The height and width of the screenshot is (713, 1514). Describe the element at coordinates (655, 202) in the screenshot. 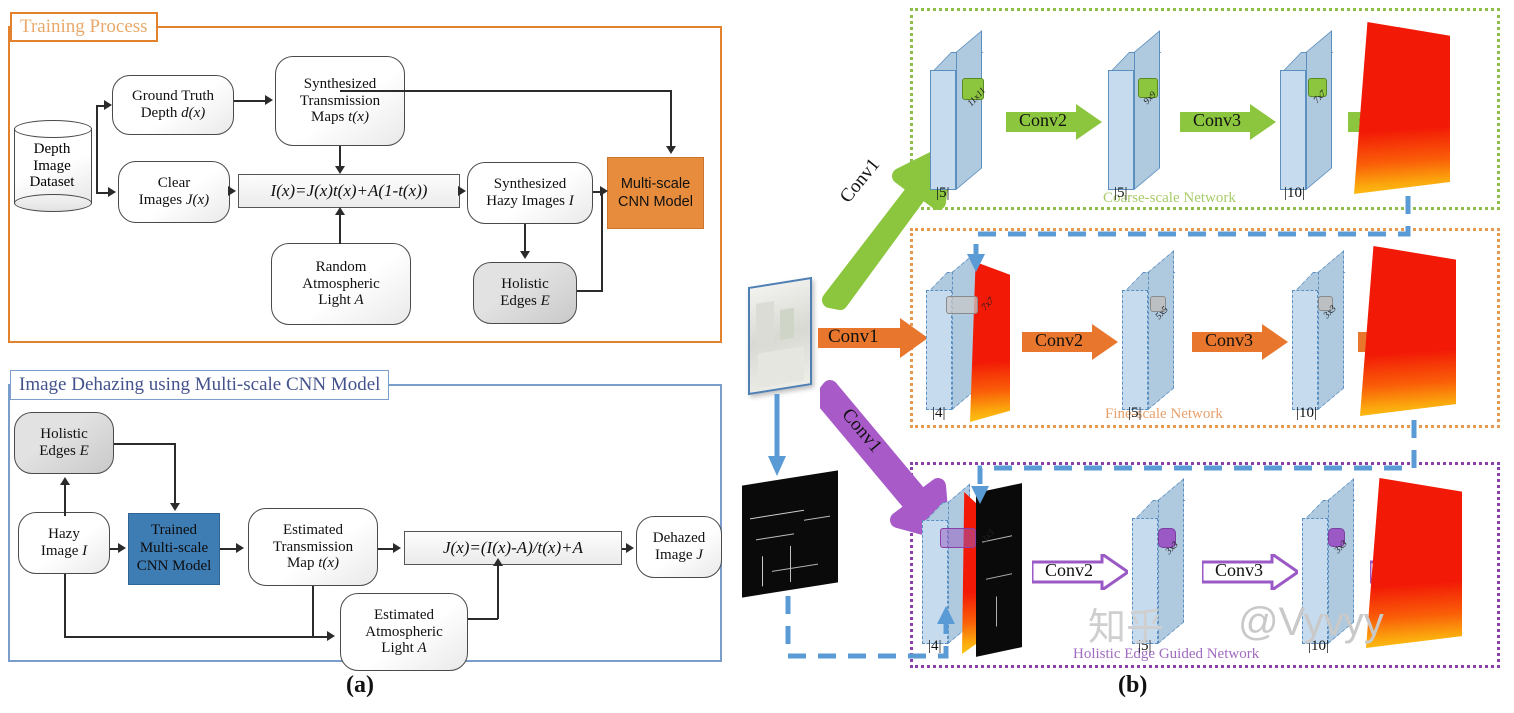

I see `model-line-2: CNN Model` at that location.